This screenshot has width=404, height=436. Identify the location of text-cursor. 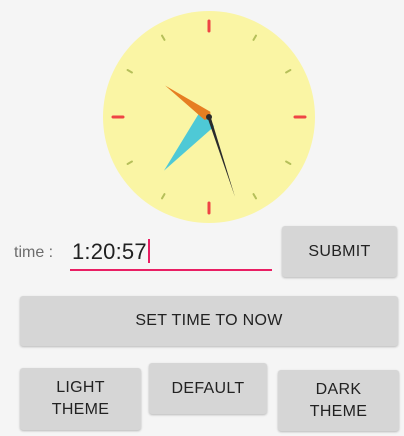
(148, 251).